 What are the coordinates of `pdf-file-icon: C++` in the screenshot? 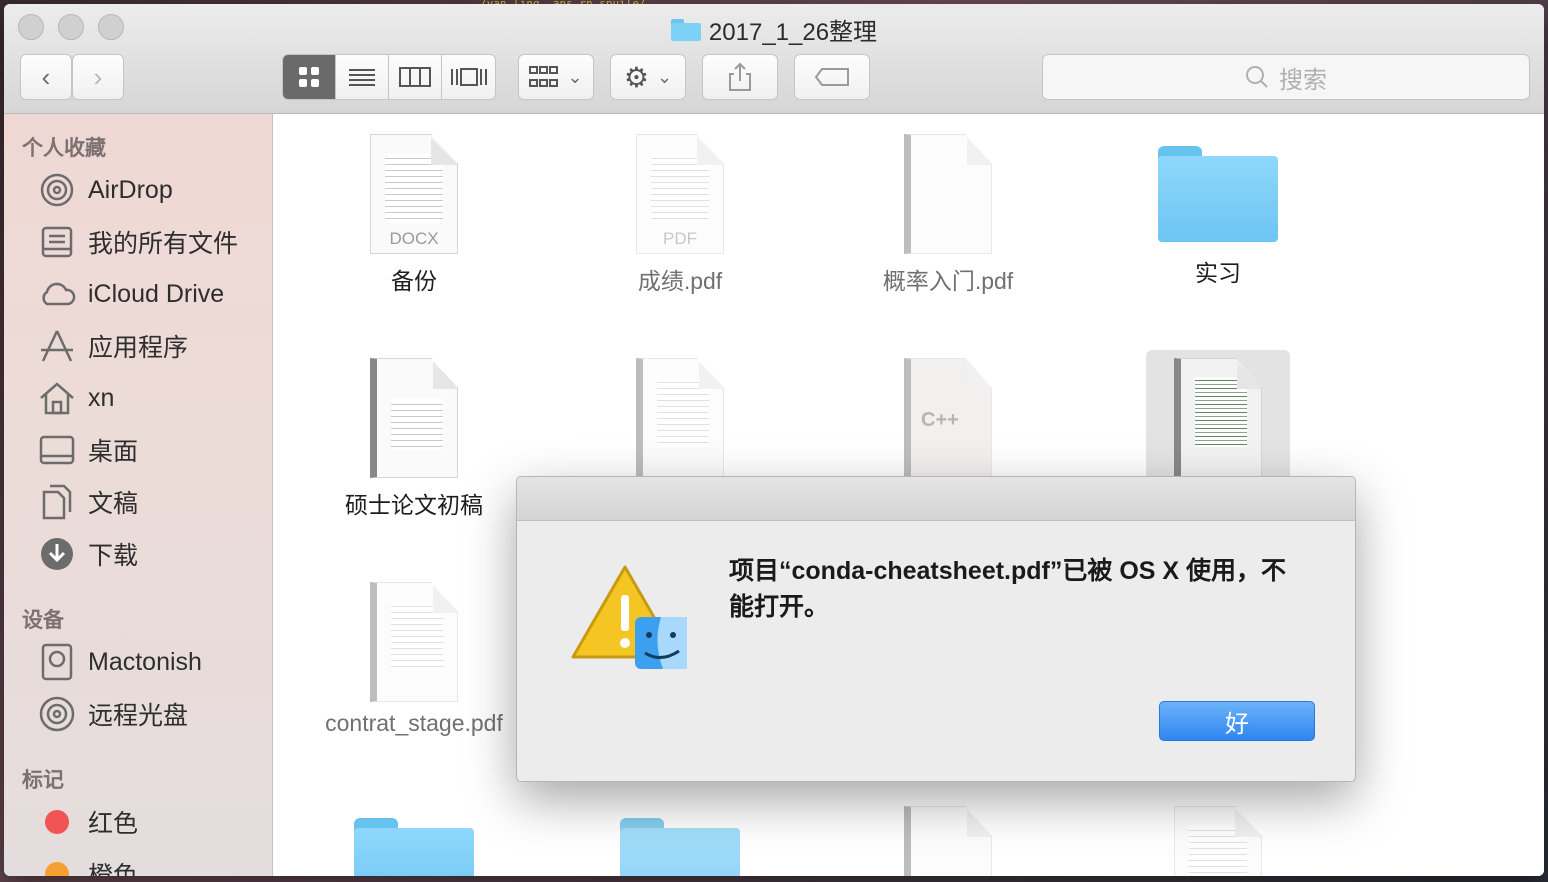 It's located at (948, 418).